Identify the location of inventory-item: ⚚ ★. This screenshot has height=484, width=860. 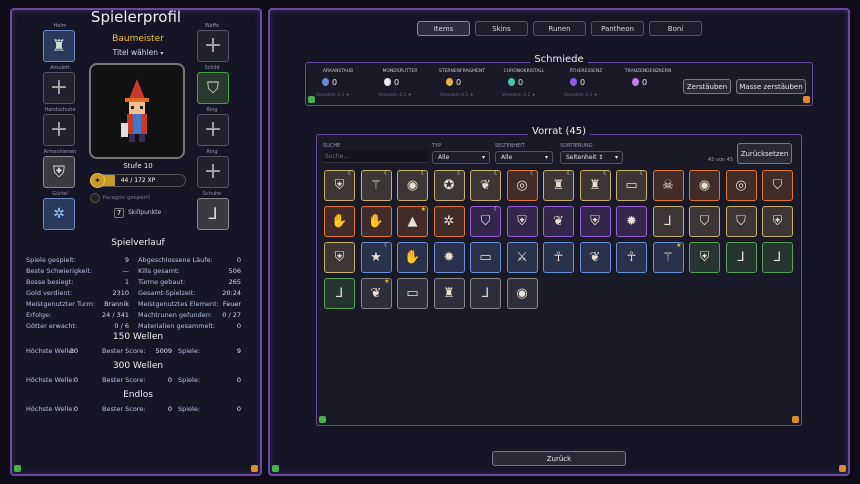
(668, 257).